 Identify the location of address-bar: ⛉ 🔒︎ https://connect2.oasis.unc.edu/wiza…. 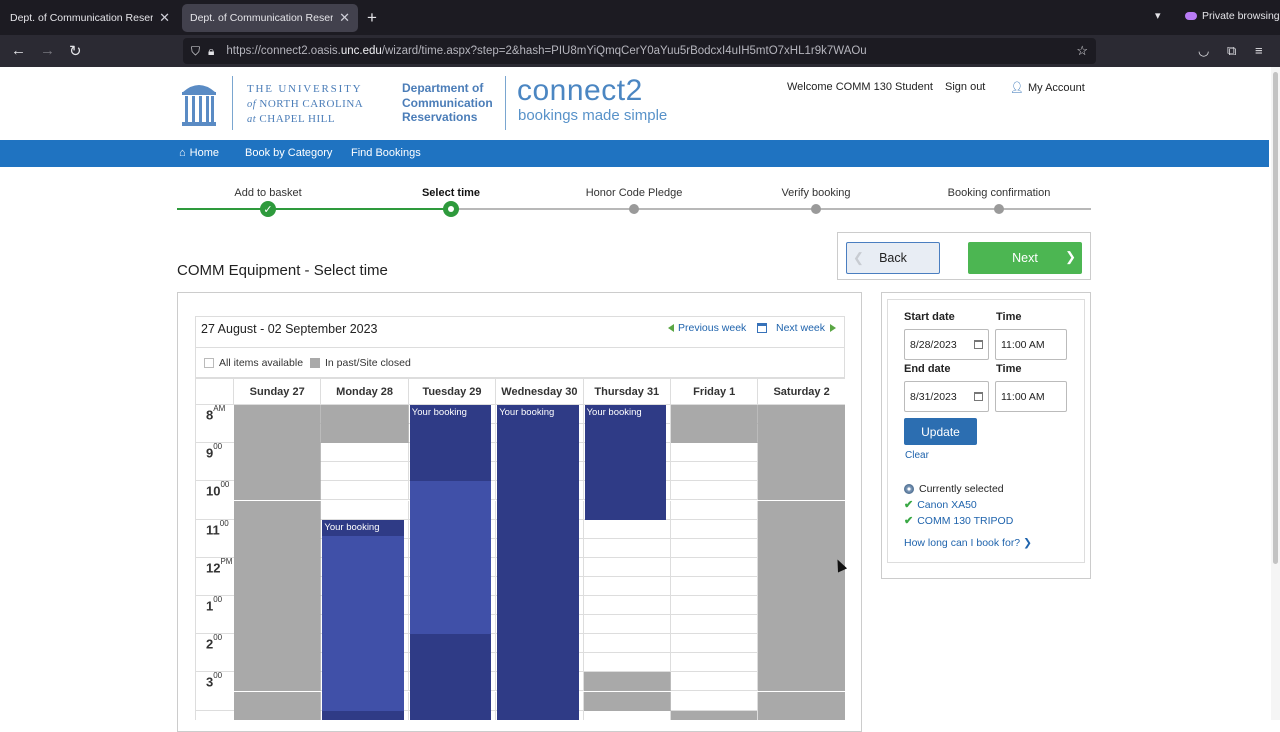
(639, 51).